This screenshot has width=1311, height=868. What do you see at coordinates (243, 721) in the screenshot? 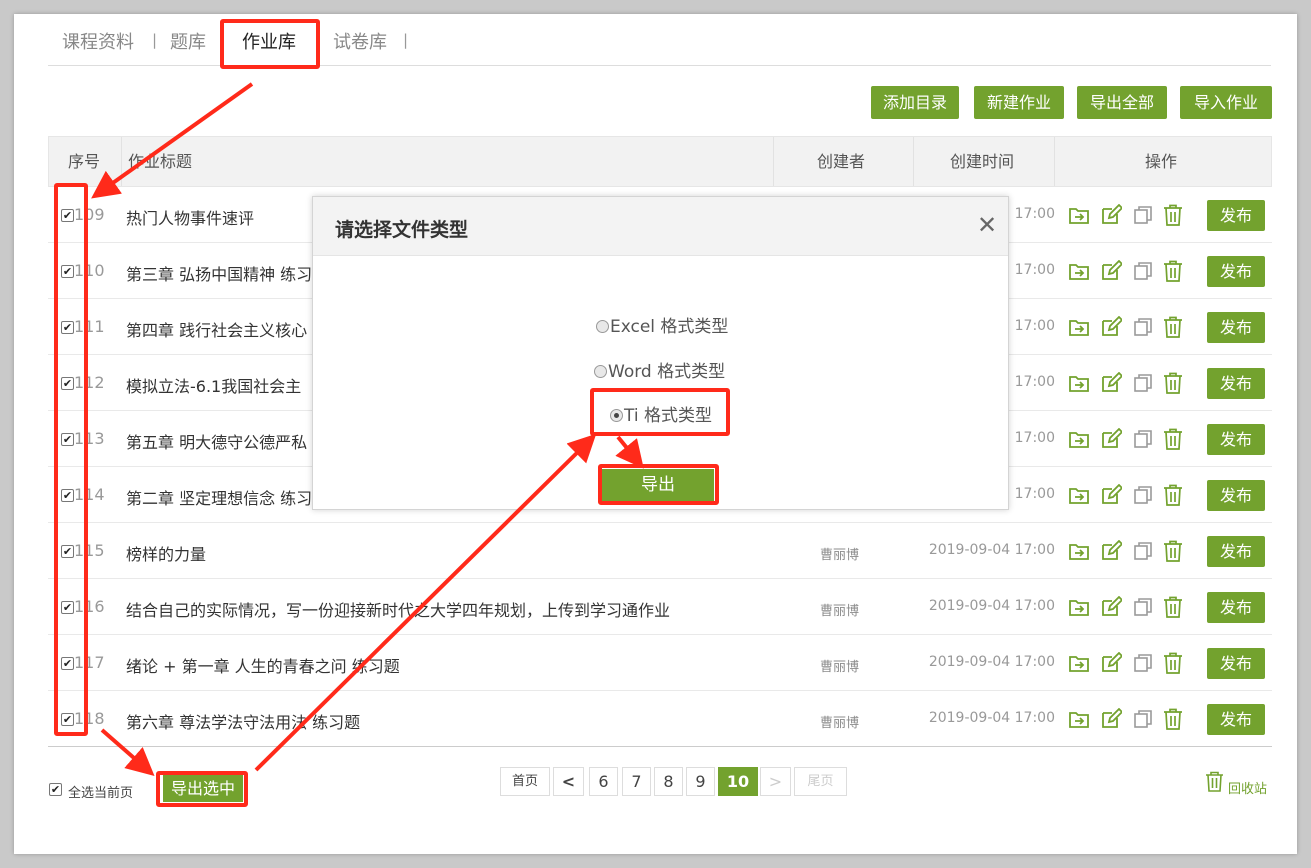
I see `row-title: 第六章 尊法学法守法用法 练习题` at bounding box center [243, 721].